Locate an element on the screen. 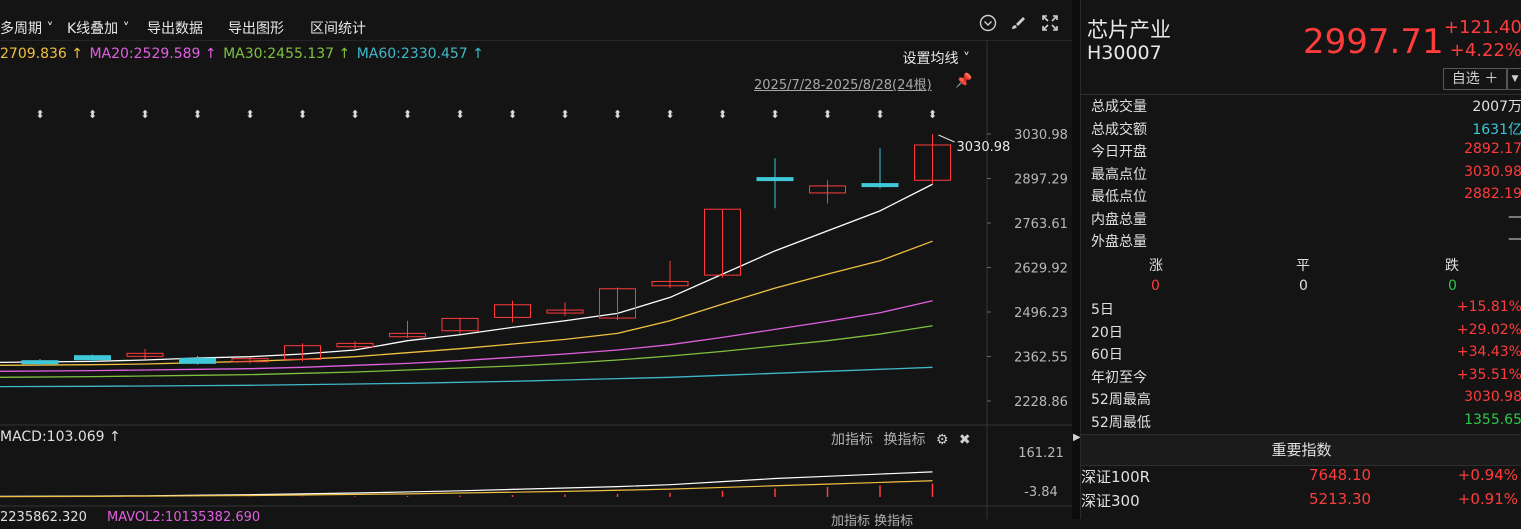  stat-label: 内盘总量 is located at coordinates (1119, 219).